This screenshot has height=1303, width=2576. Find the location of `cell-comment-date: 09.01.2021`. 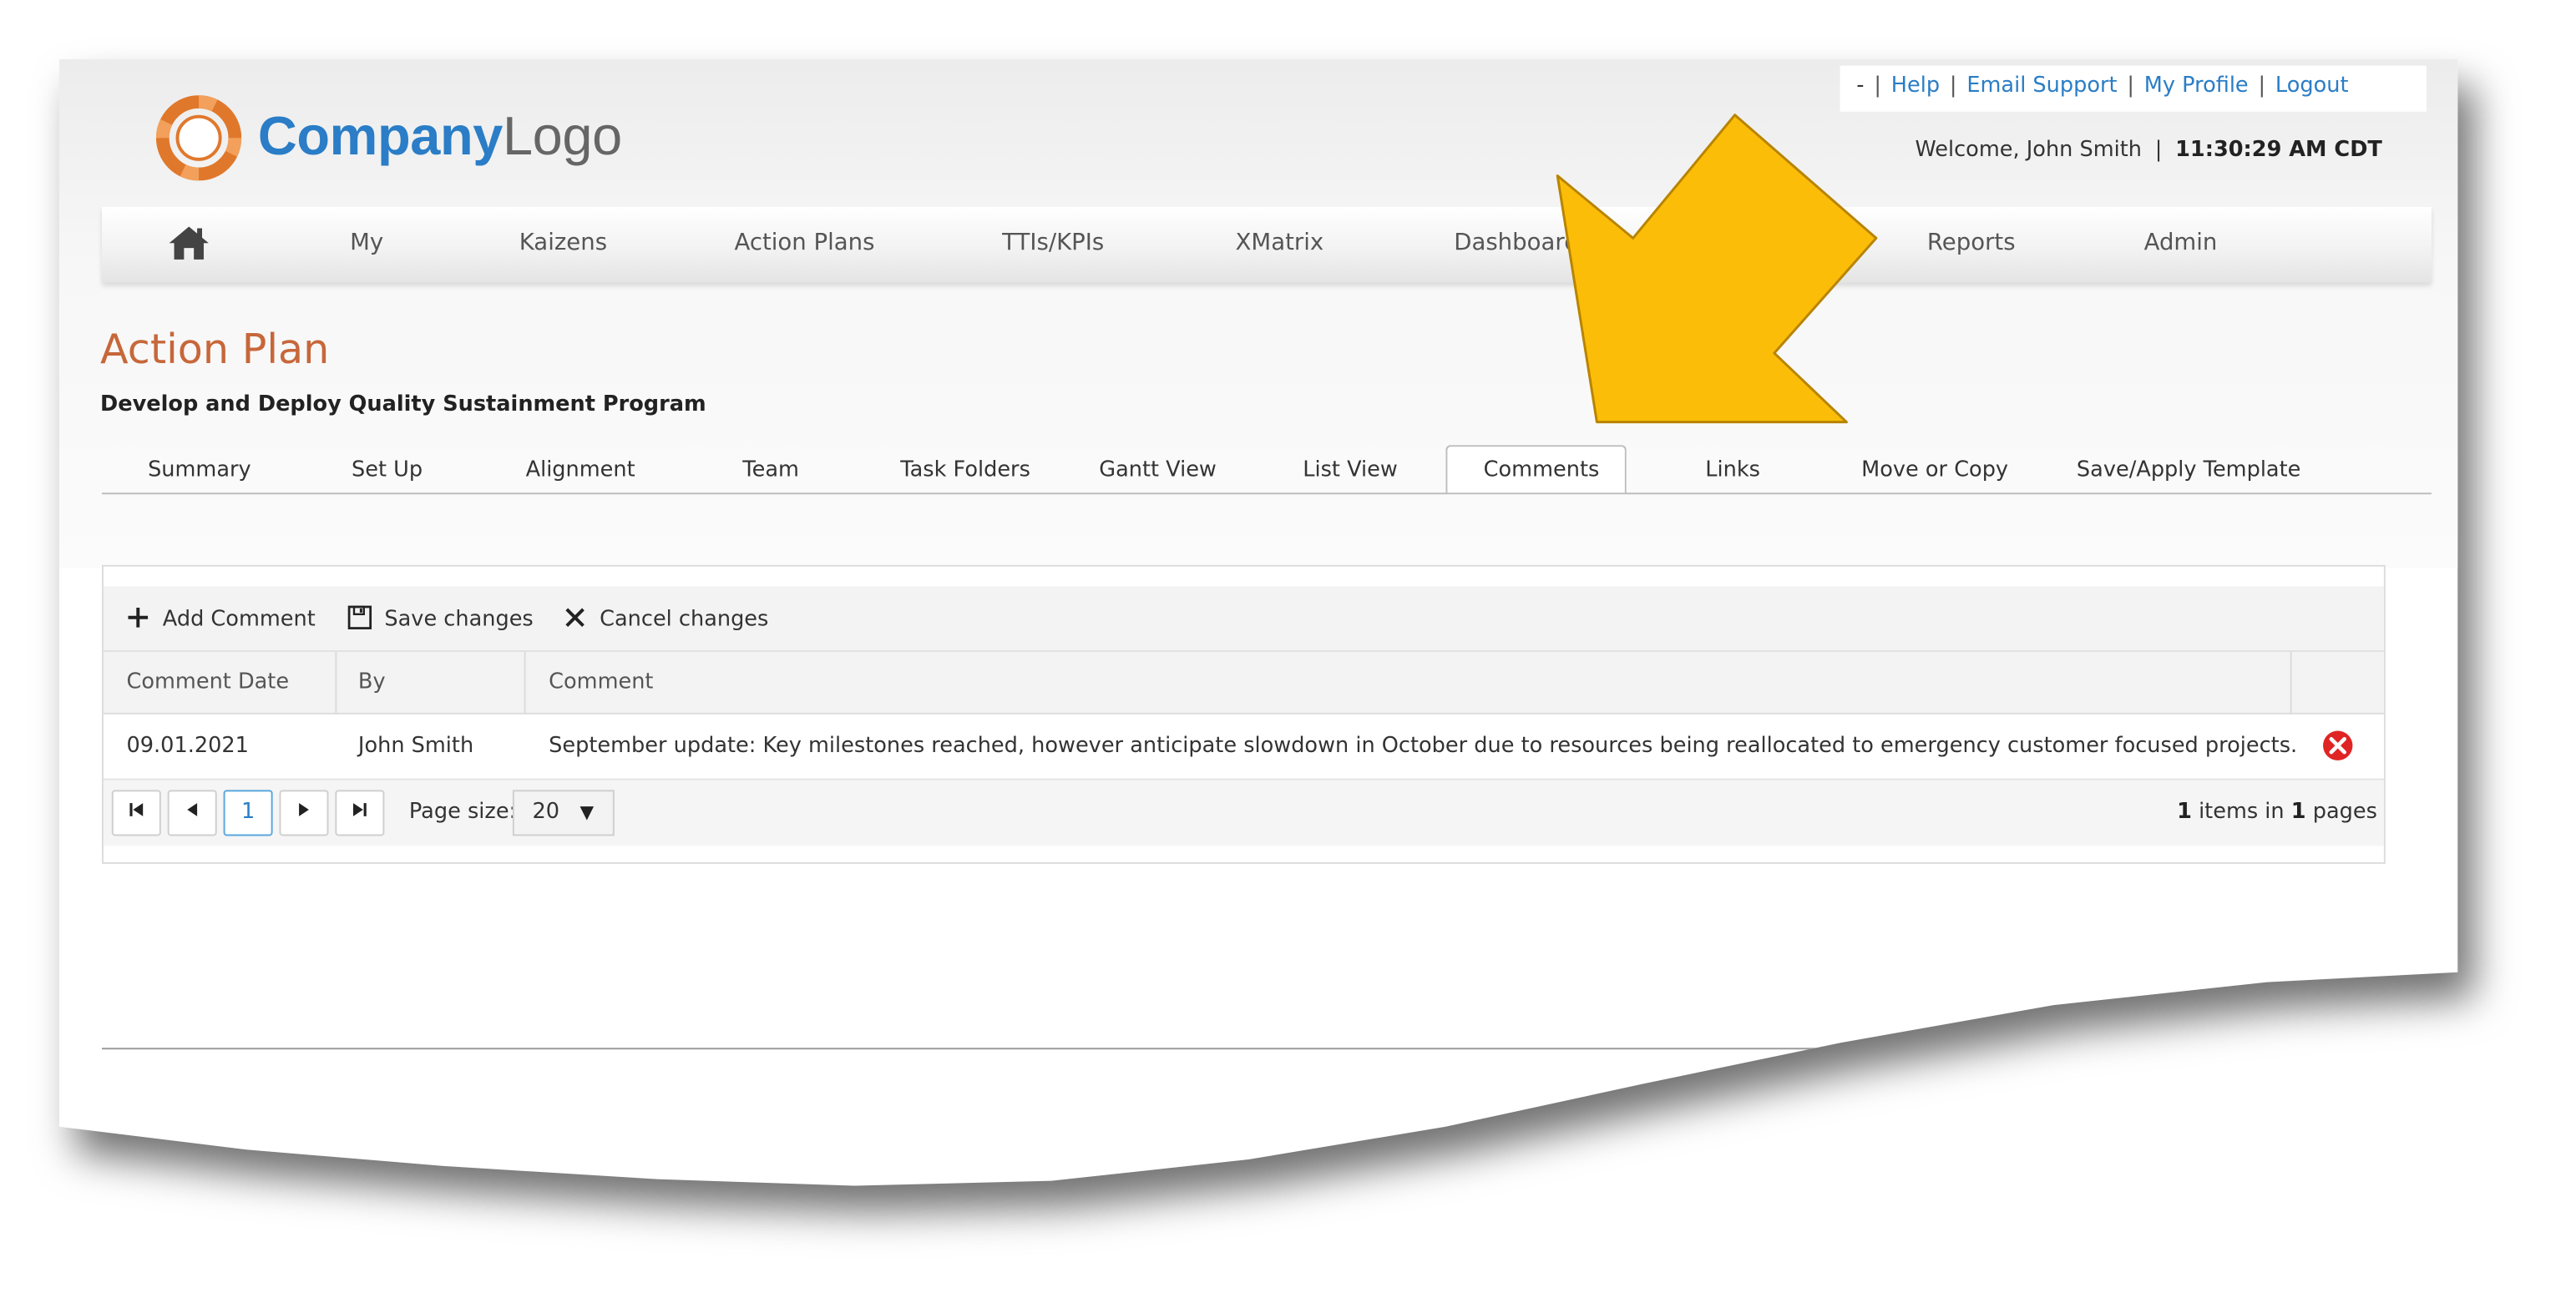

cell-comment-date: 09.01.2021 is located at coordinates (187, 746).